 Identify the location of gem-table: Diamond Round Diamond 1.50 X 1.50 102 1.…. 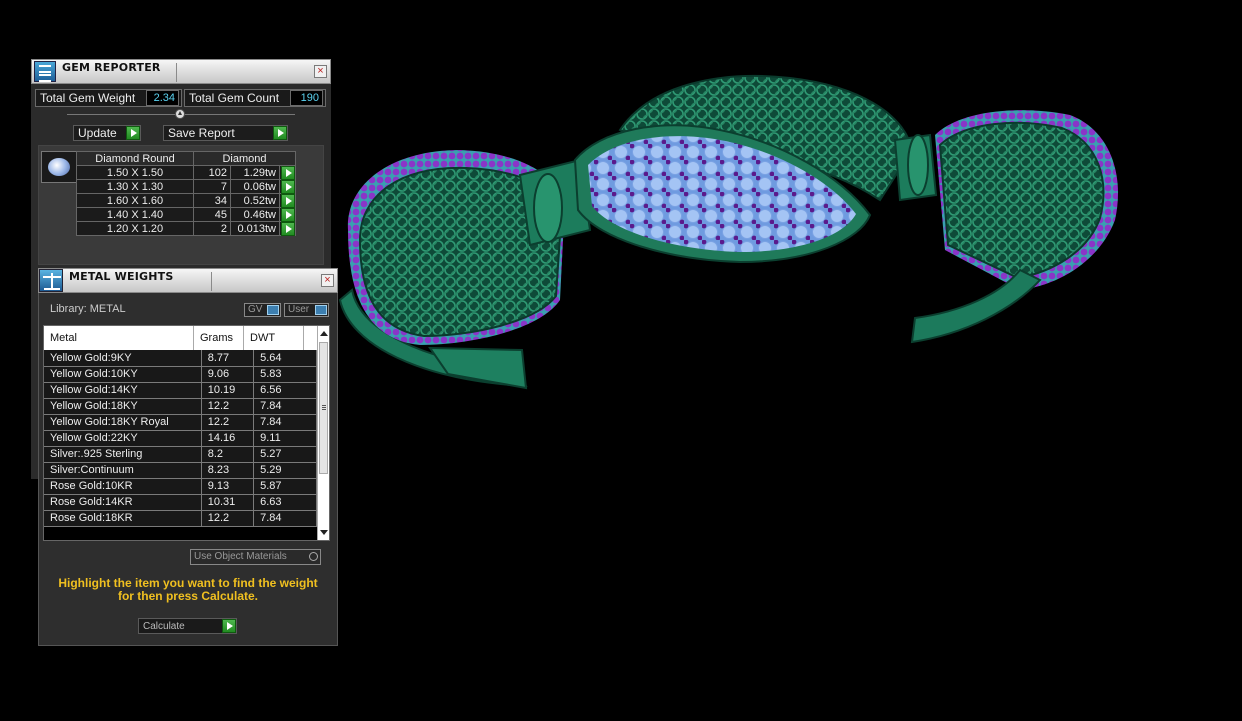
(186, 193).